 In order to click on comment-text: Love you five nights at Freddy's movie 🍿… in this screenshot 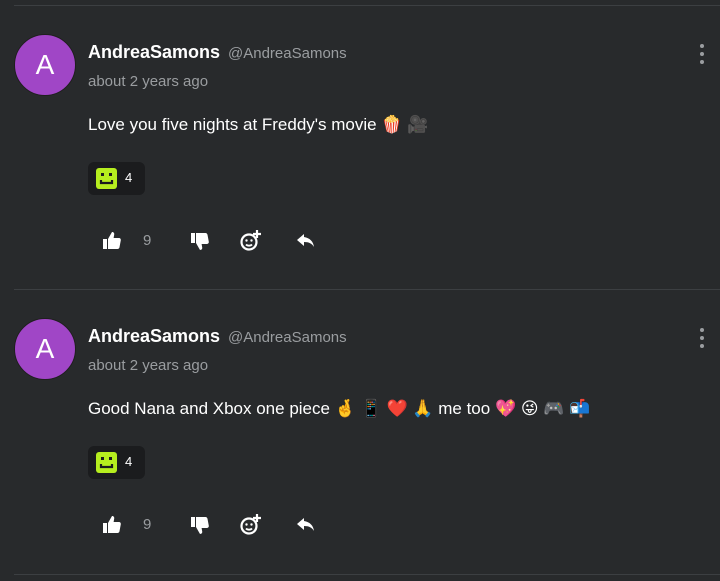, I will do `click(258, 124)`.